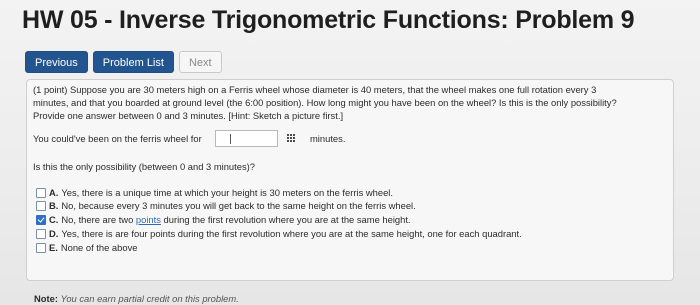 The height and width of the screenshot is (305, 700). What do you see at coordinates (53, 247) in the screenshot?
I see `option-letter: E.` at bounding box center [53, 247].